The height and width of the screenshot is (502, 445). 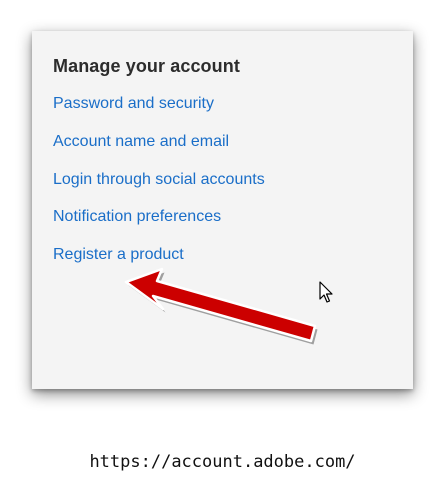 What do you see at coordinates (137, 217) in the screenshot?
I see `notification-preferences-link: Notification preferences` at bounding box center [137, 217].